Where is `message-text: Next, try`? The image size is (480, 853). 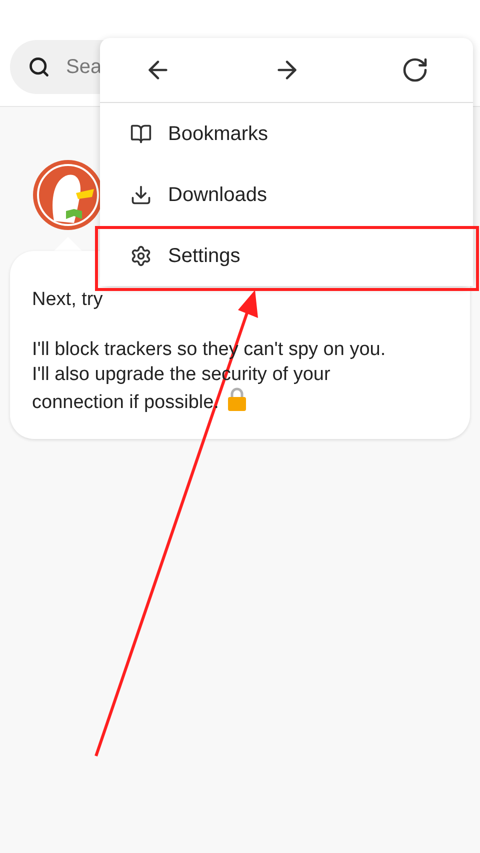 message-text: Next, try is located at coordinates (68, 300).